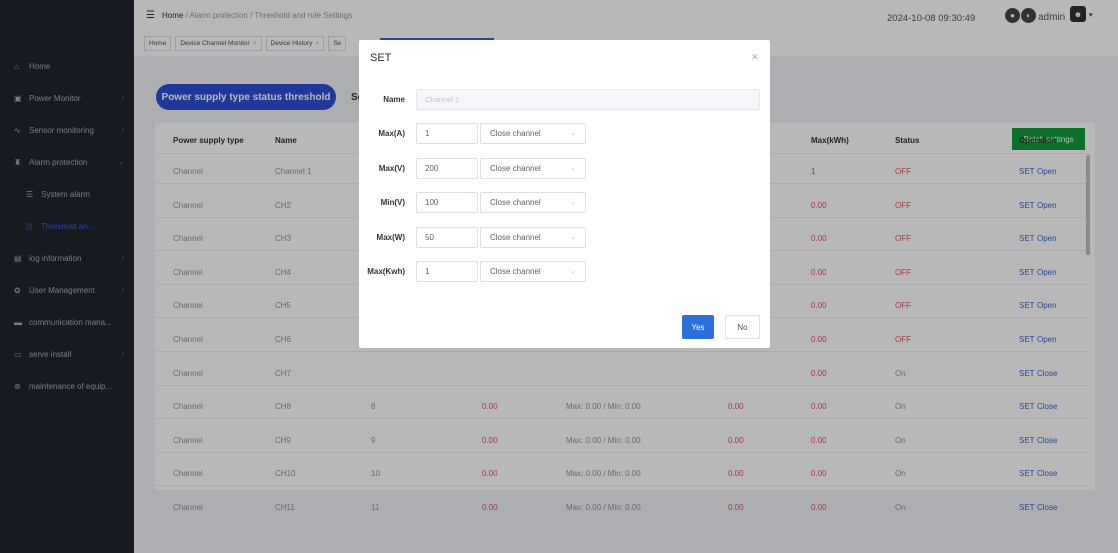 This screenshot has height=553, width=1118. What do you see at coordinates (447, 168) in the screenshot?
I see `threshold-input: 200` at bounding box center [447, 168].